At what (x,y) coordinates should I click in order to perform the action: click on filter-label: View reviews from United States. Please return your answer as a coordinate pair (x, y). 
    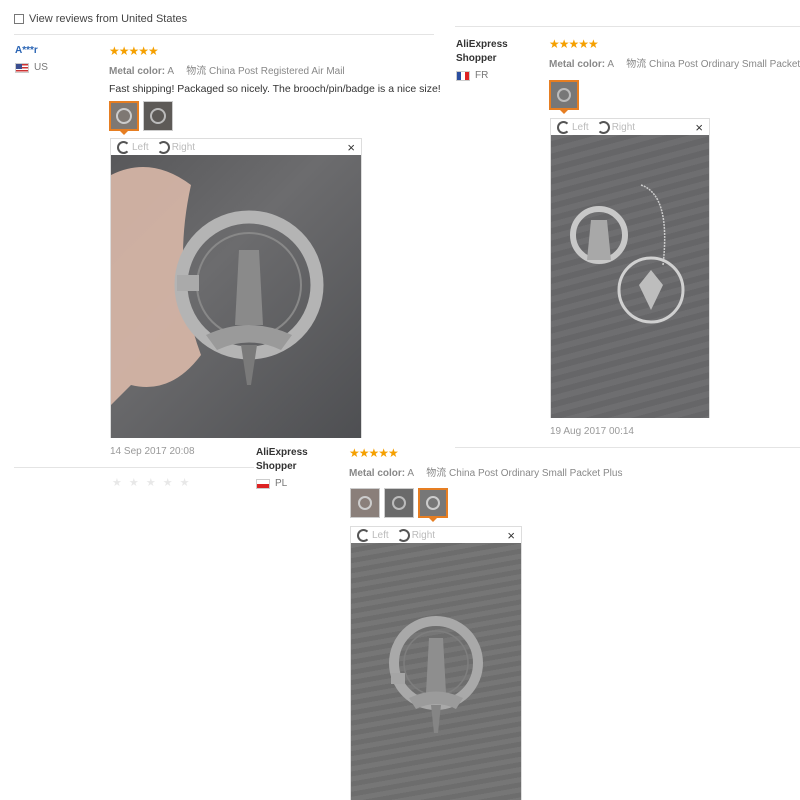
    Looking at the image, I should click on (108, 19).